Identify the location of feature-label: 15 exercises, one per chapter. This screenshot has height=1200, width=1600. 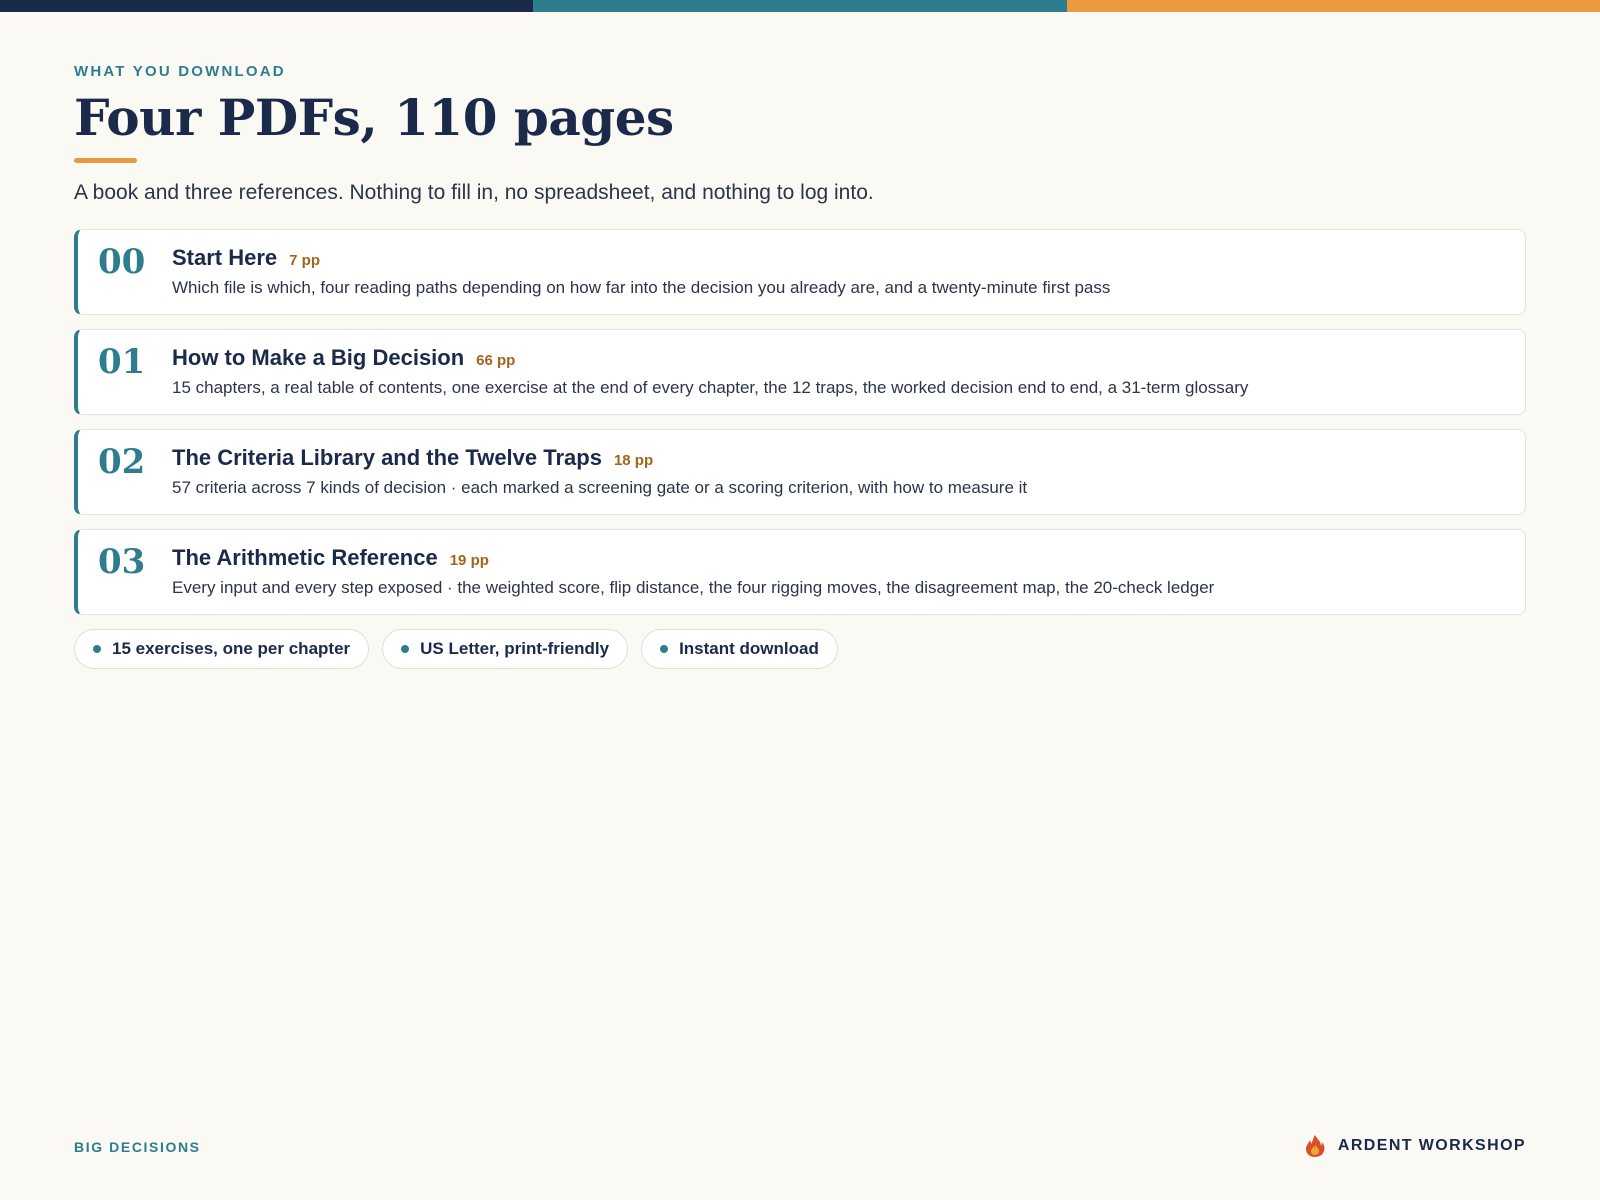
(231, 648).